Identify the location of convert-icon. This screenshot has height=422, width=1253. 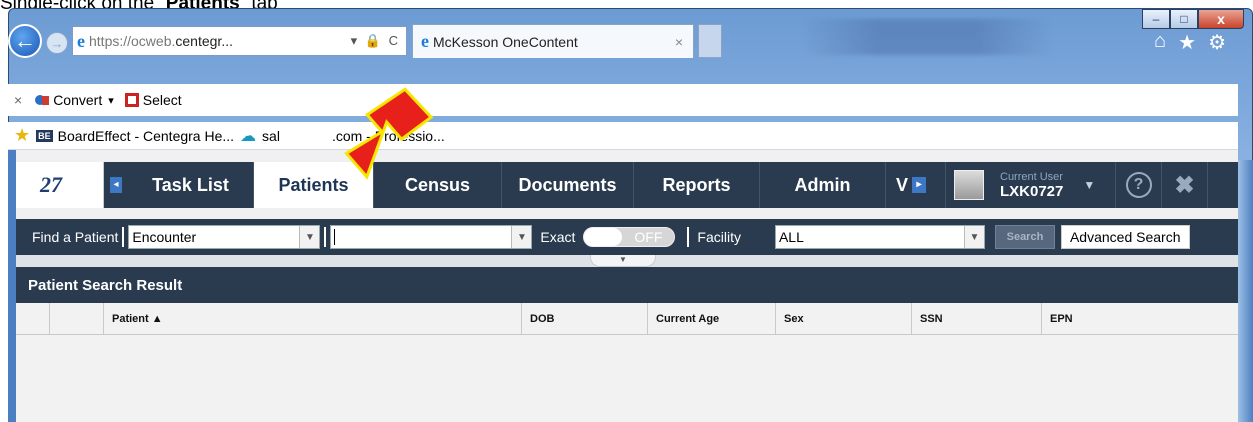
(42, 100).